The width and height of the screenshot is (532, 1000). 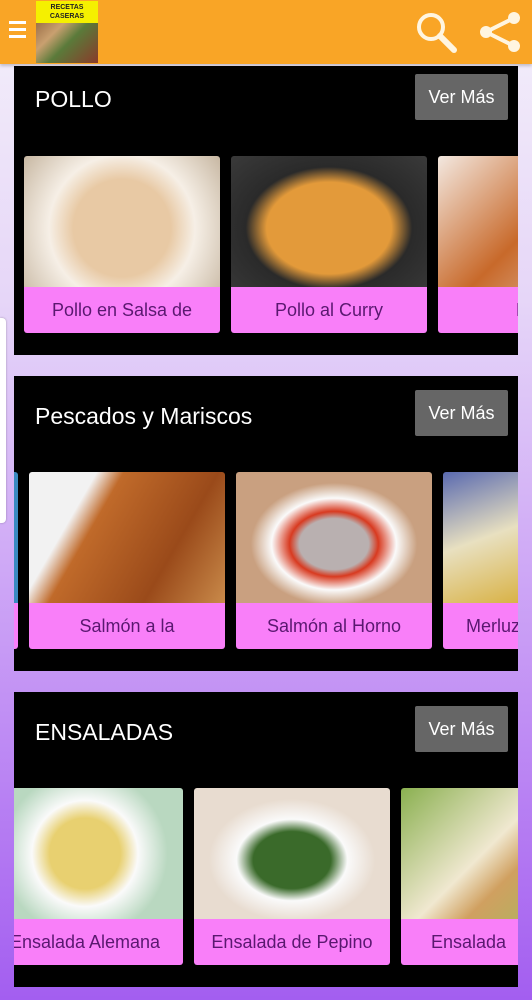 I want to click on recipe-card: Ensalada de Pepino, so click(x=292, y=876).